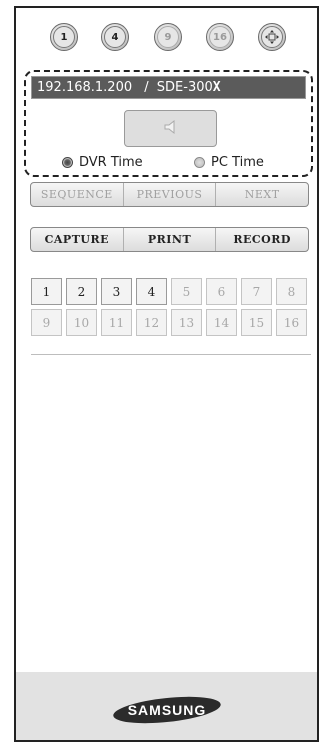 The height and width of the screenshot is (748, 323). I want to click on fullscreen-arrows-icon, so click(272, 37).